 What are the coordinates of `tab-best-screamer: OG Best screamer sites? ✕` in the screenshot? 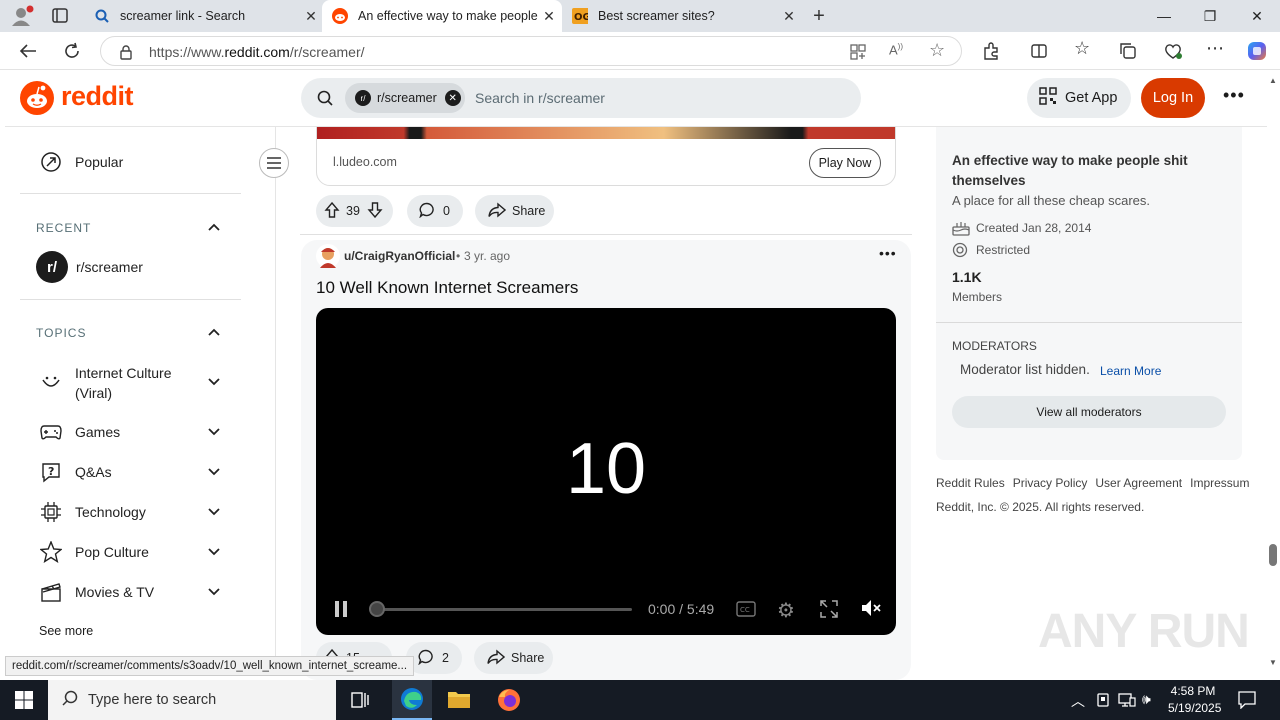 It's located at (680, 16).